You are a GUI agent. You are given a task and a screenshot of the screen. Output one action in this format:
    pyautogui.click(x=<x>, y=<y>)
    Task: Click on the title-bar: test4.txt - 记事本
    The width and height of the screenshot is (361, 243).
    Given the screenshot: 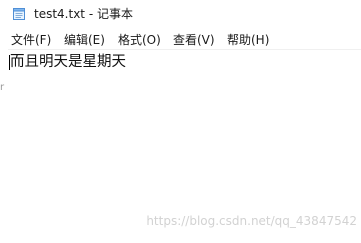 What is the action you would take?
    pyautogui.click(x=180, y=15)
    